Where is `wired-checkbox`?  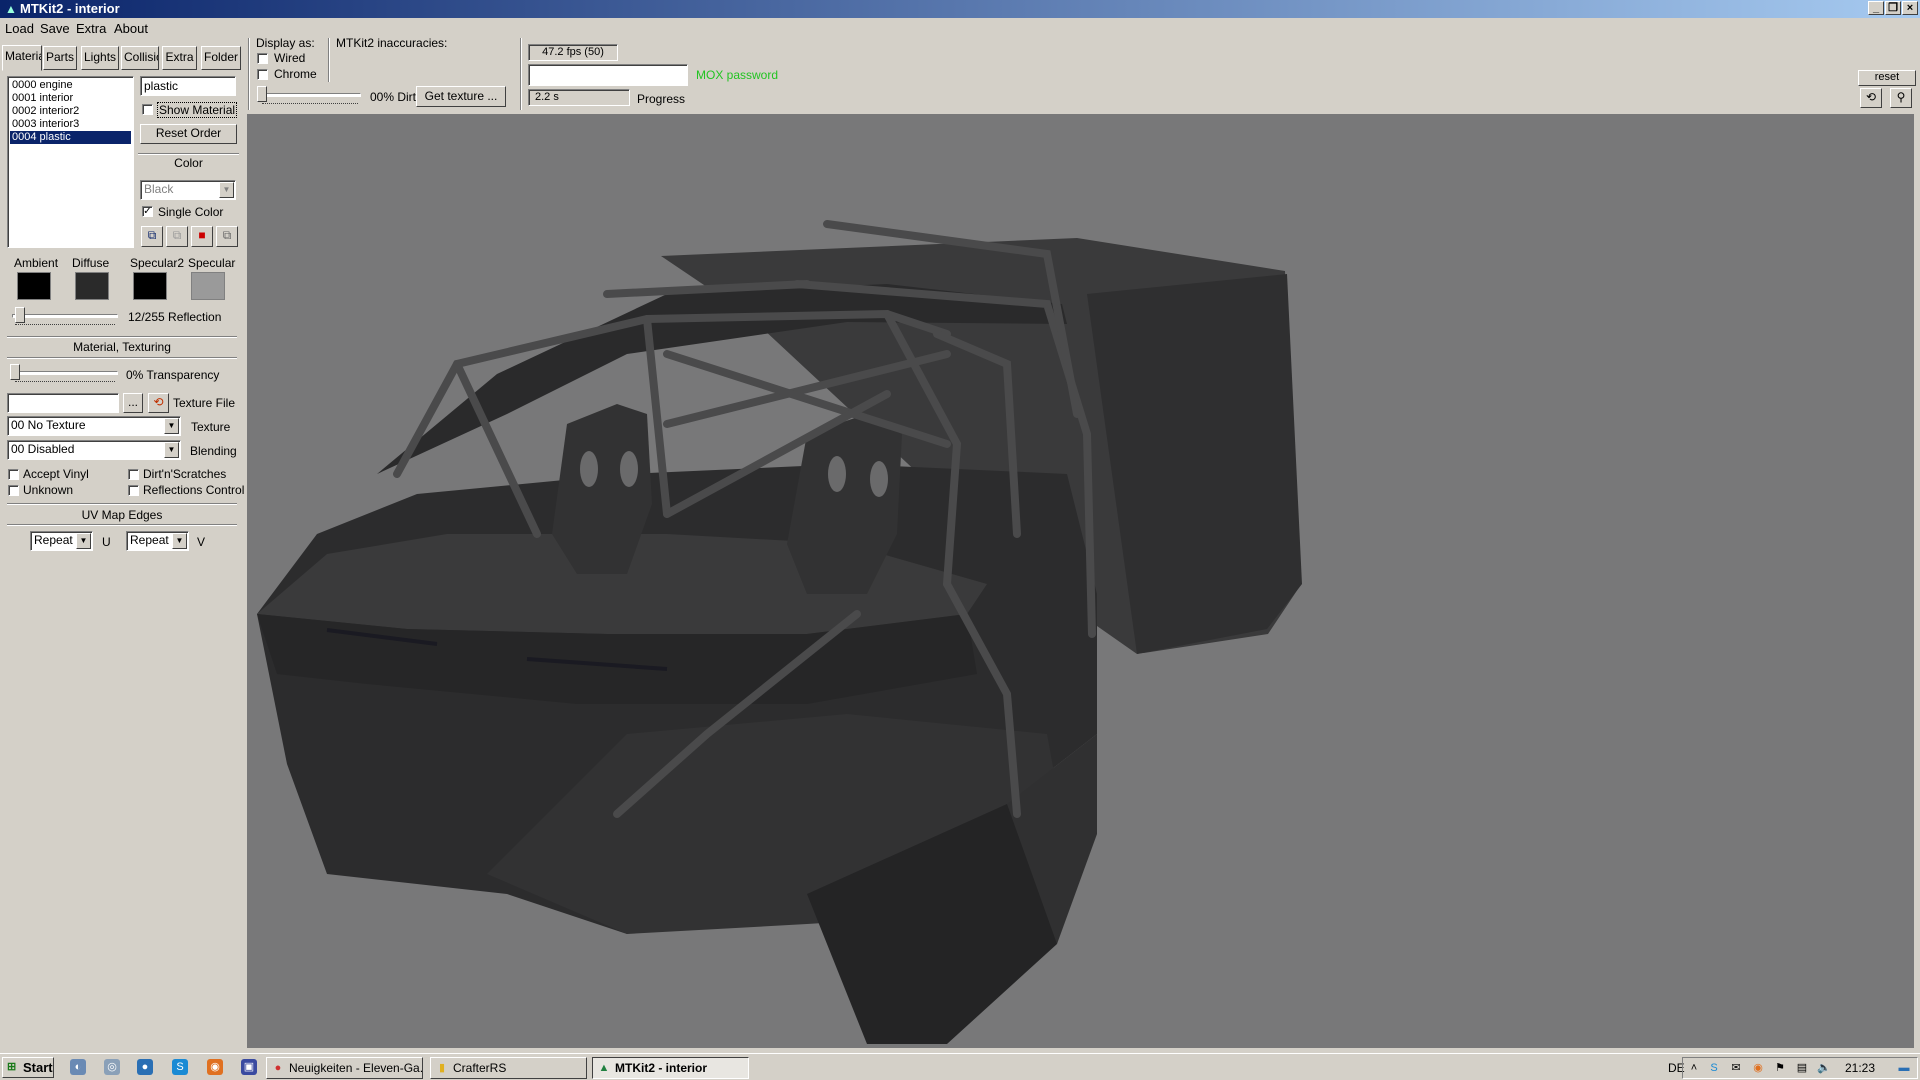
wired-checkbox is located at coordinates (262, 58).